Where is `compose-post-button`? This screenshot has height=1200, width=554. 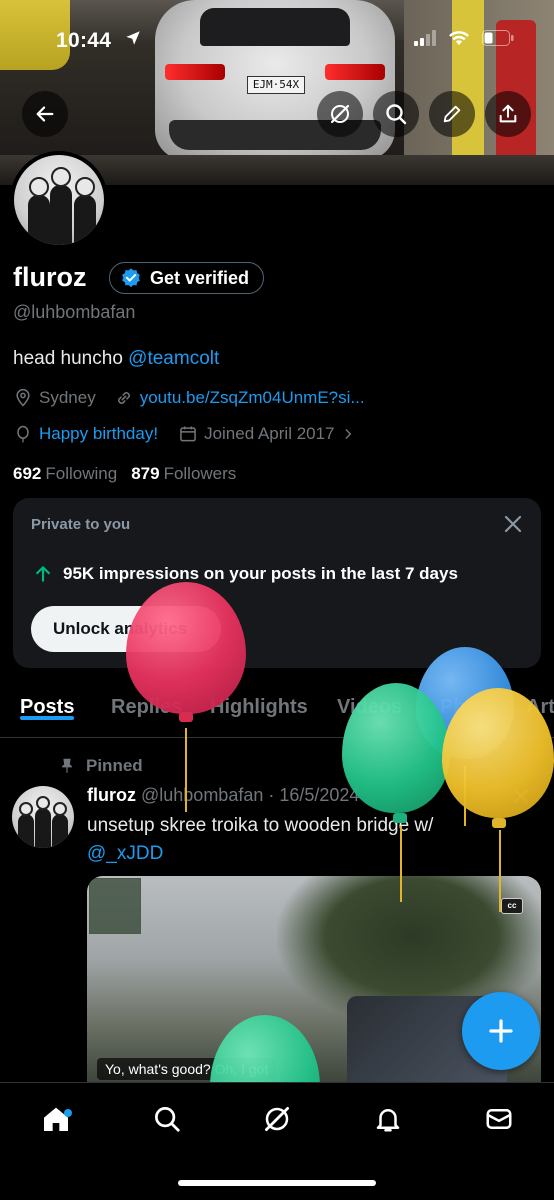 compose-post-button is located at coordinates (501, 1031).